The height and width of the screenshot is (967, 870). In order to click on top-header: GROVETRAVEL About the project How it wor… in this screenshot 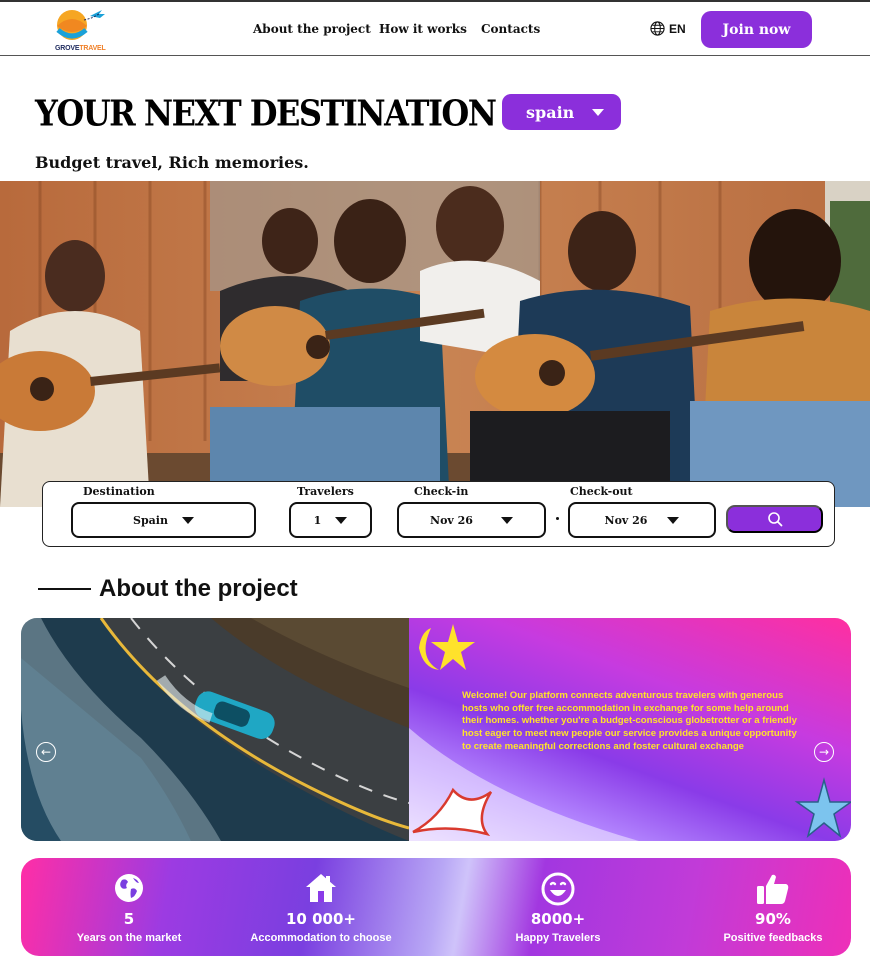, I will do `click(435, 28)`.